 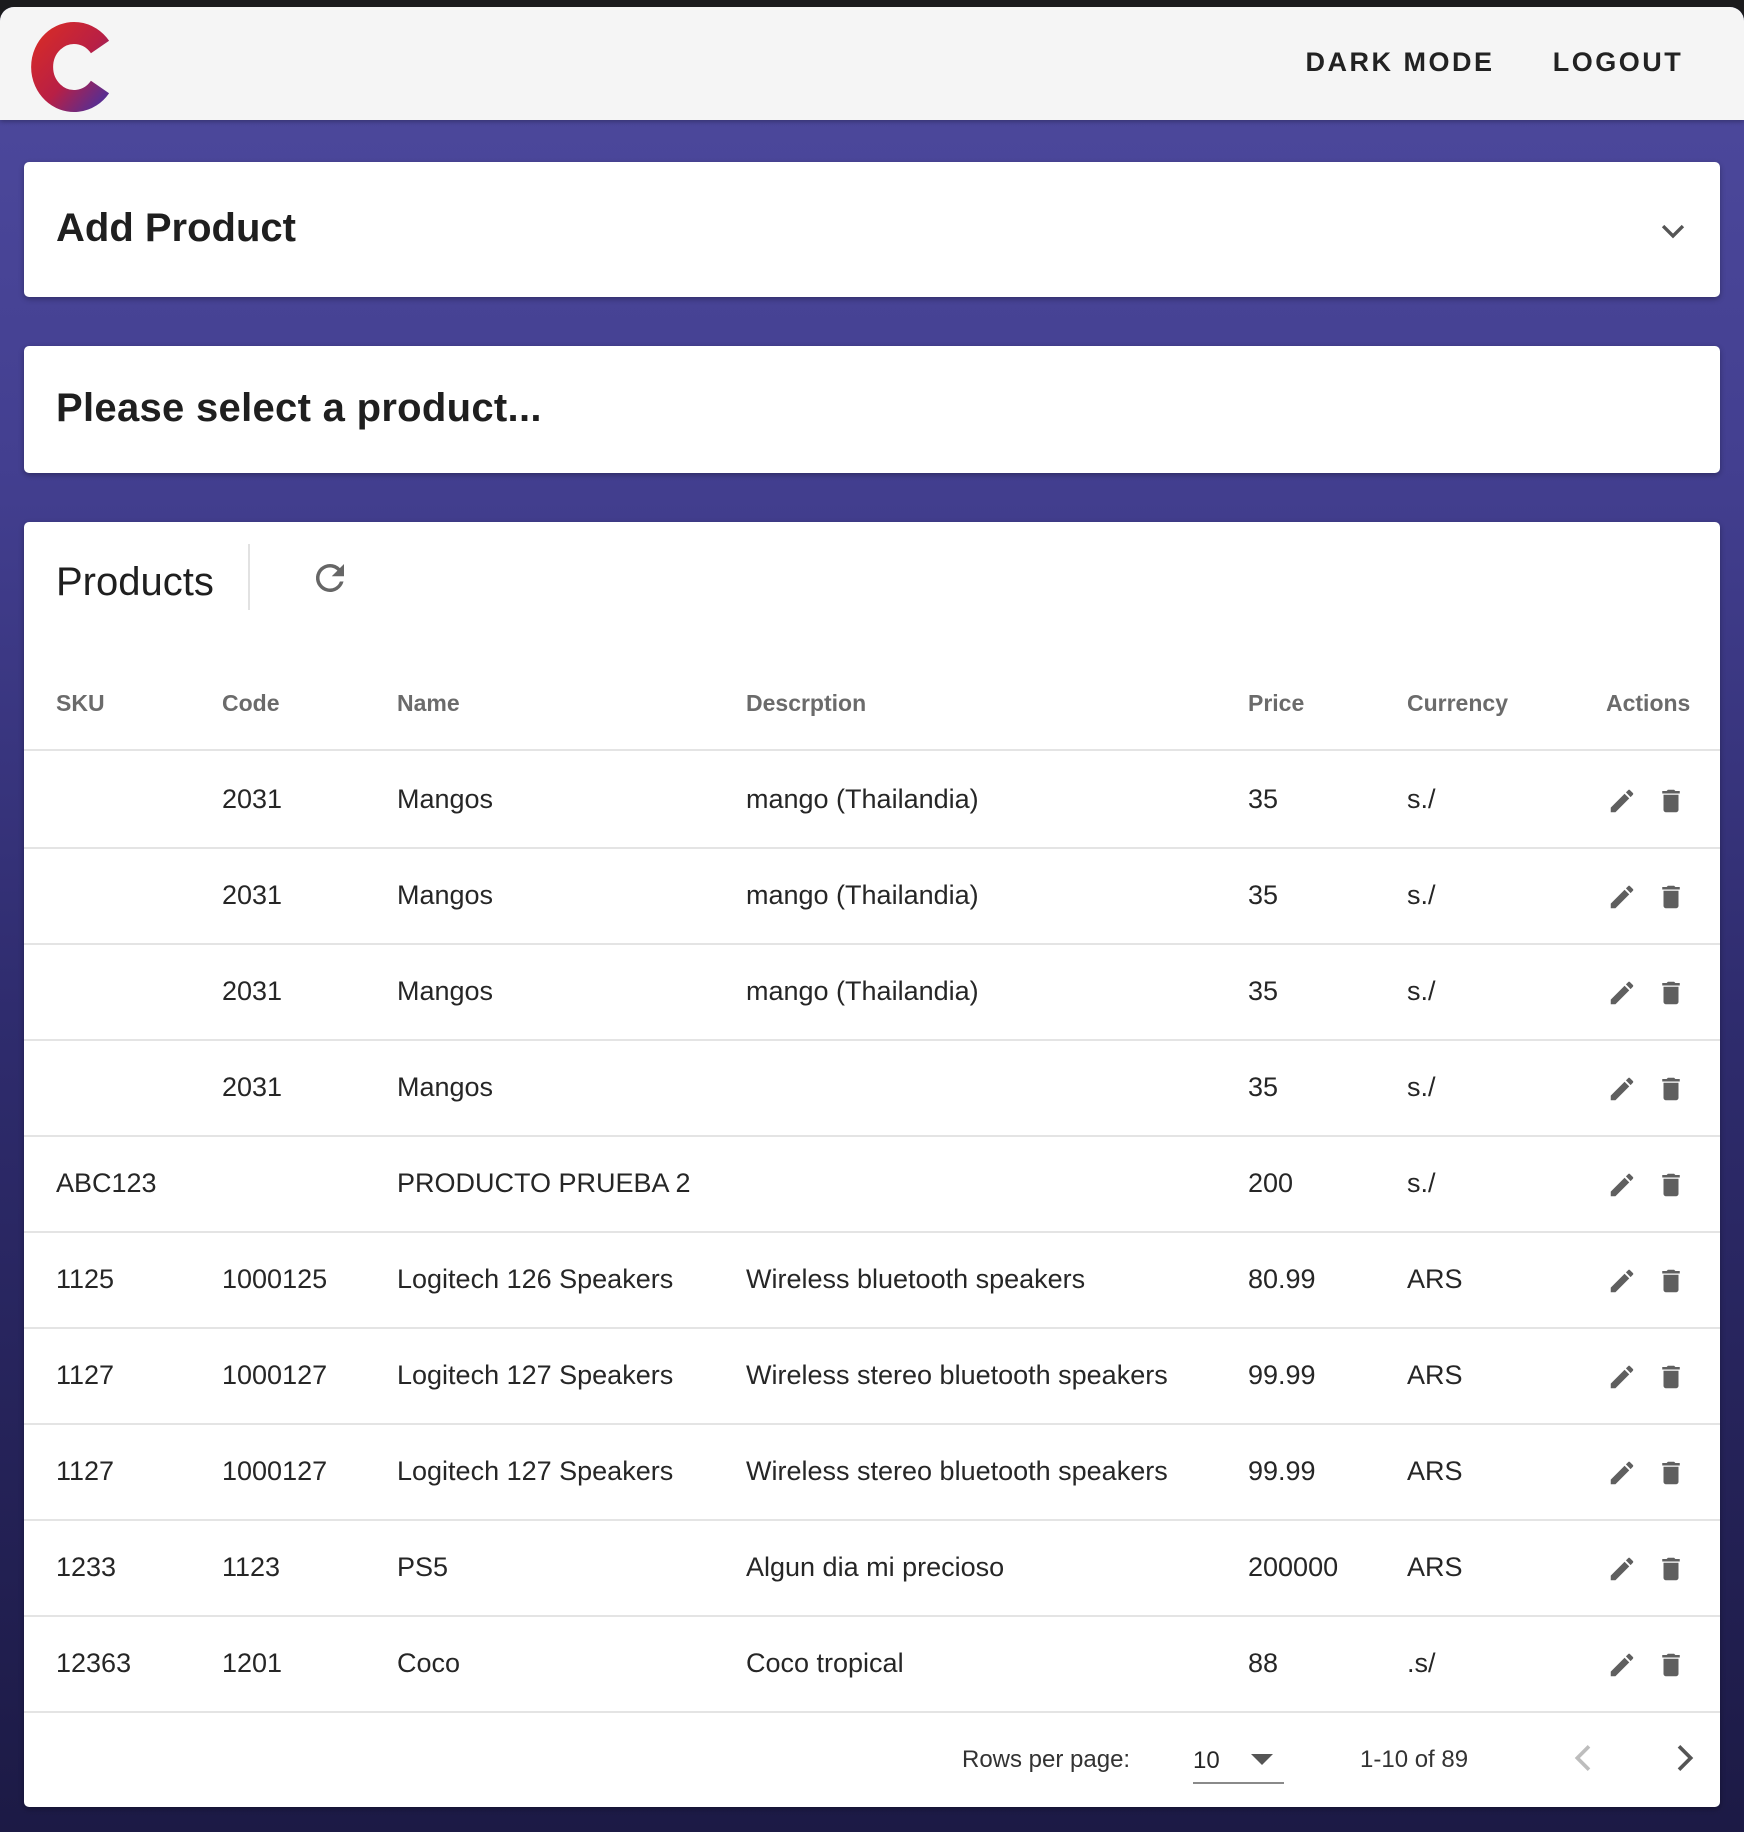 What do you see at coordinates (1648, 703) in the screenshot?
I see `column-header-actions: Actions` at bounding box center [1648, 703].